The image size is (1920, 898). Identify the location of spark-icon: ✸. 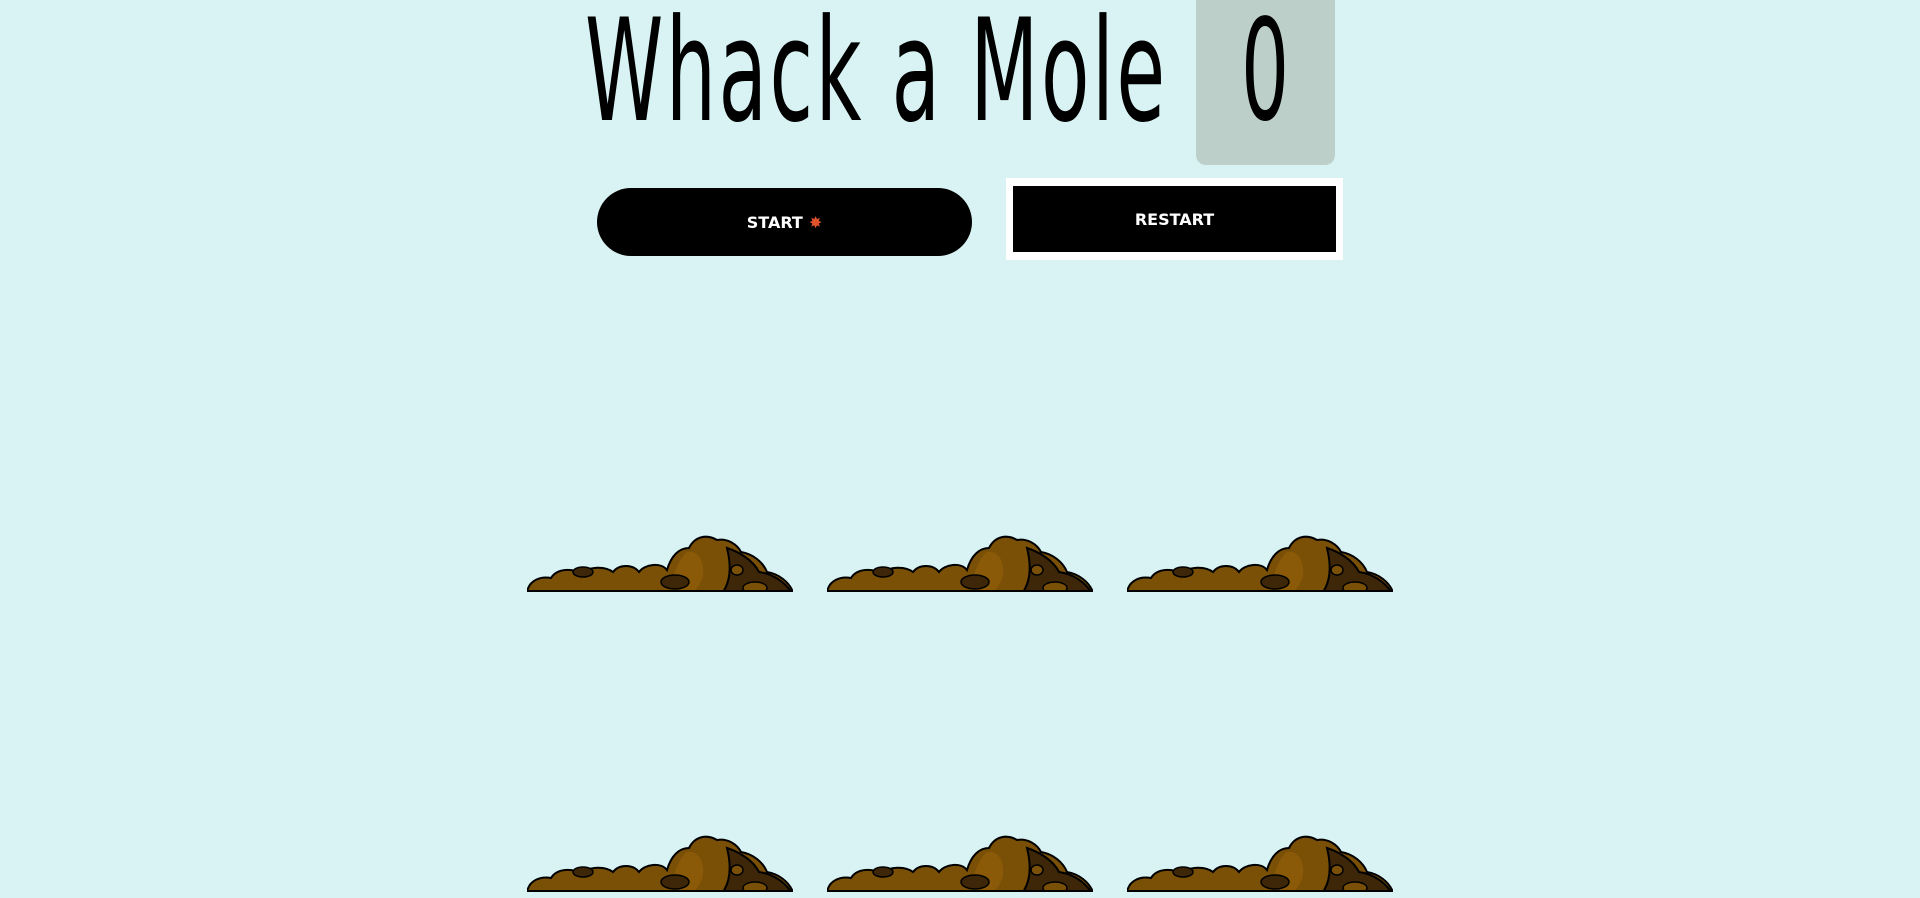
(815, 222).